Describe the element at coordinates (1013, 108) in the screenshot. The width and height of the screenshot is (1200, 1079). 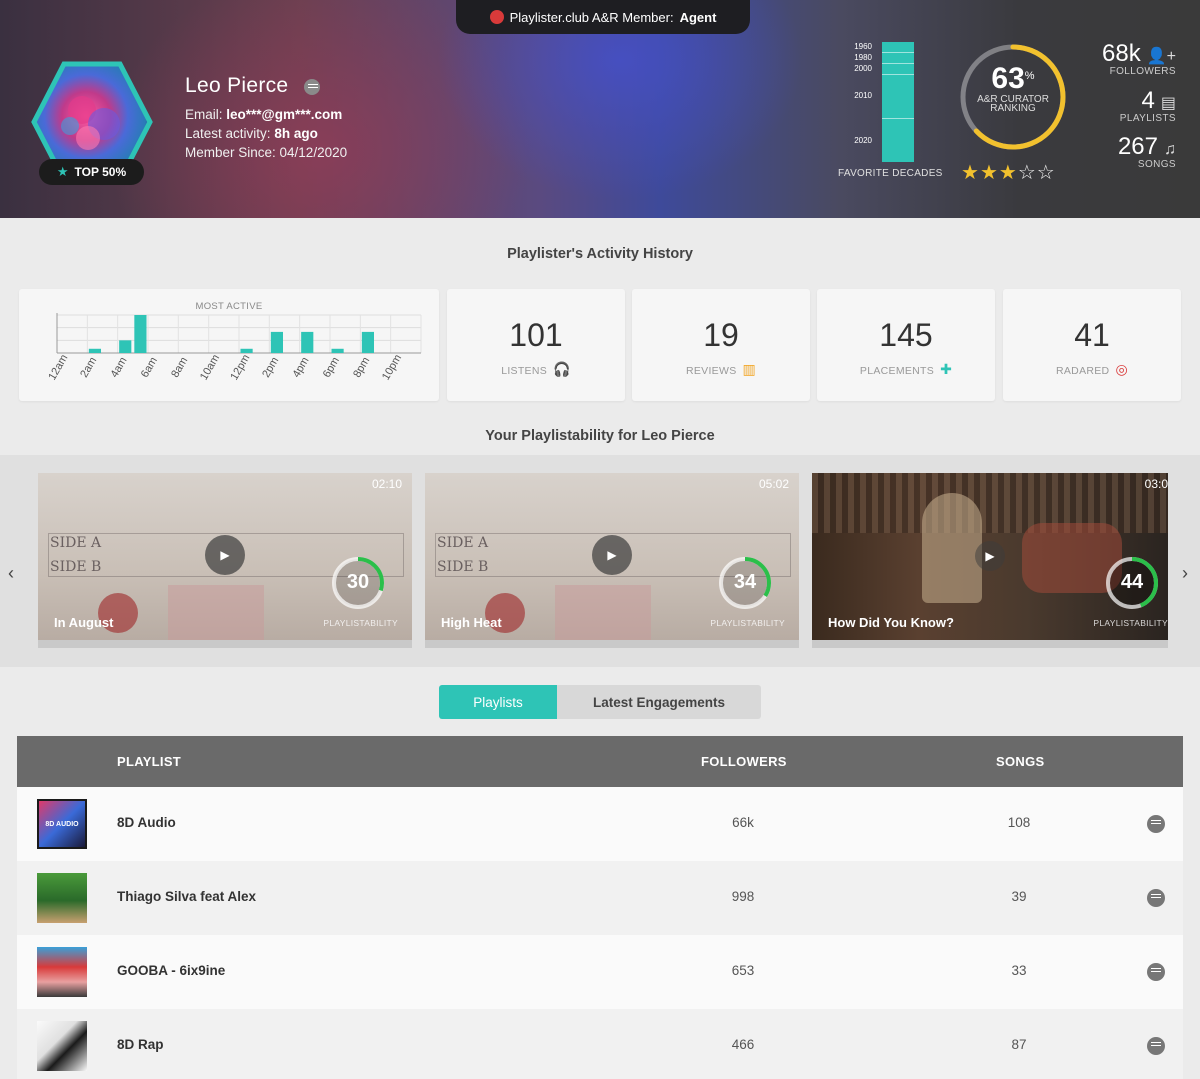
I see `ranking-caption-2: RANKING` at that location.